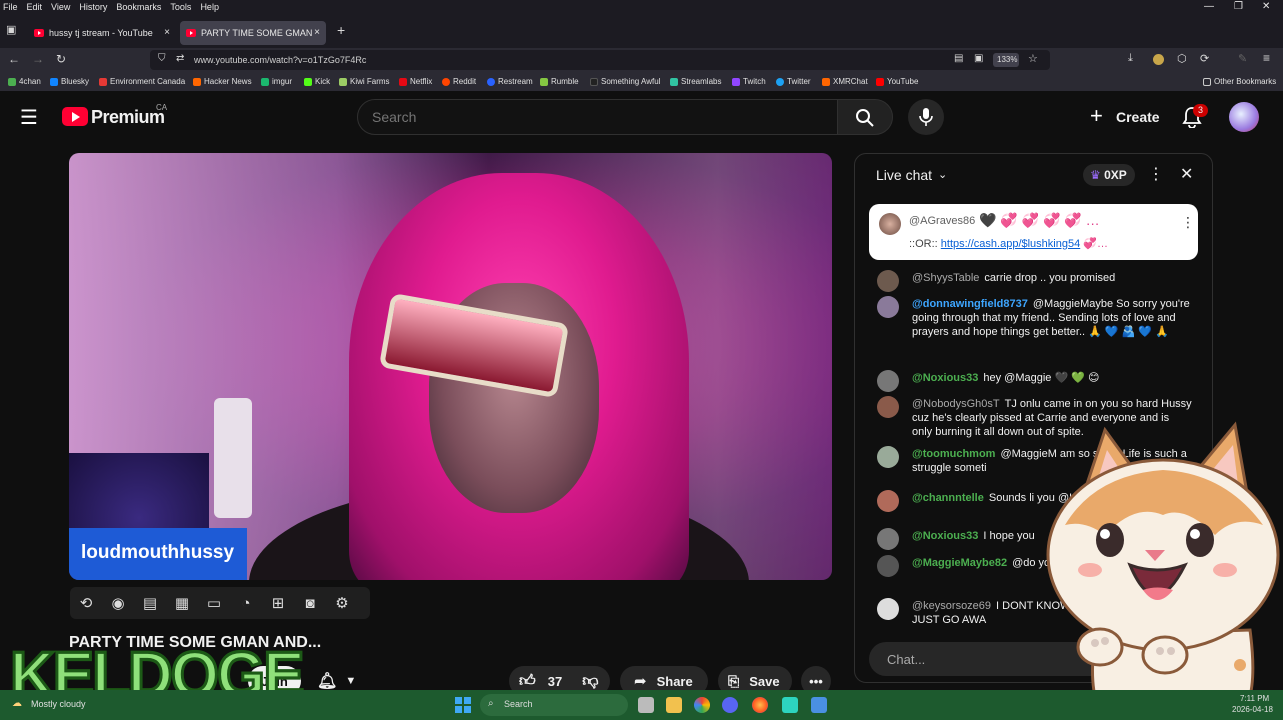 This screenshot has width=1283, height=720. Describe the element at coordinates (1244, 117) in the screenshot. I see `avatar` at that location.